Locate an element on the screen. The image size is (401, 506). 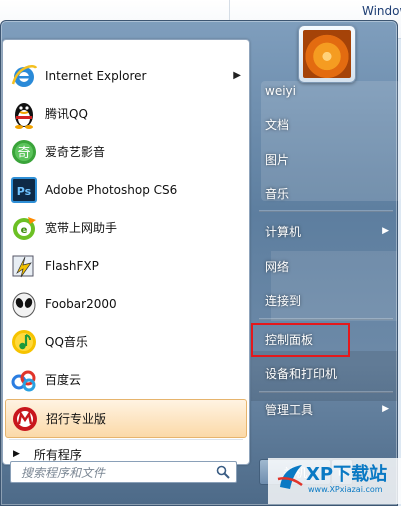
photoshop-icon: Ps is located at coordinates (24, 190).